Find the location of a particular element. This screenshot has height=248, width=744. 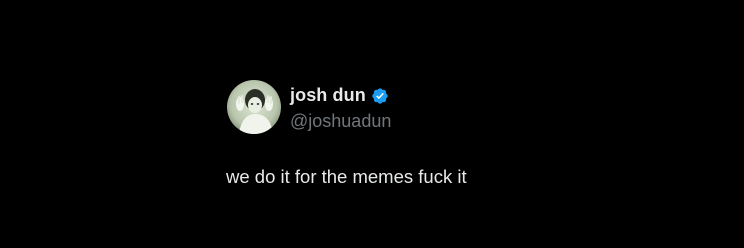

avatar is located at coordinates (254, 107).